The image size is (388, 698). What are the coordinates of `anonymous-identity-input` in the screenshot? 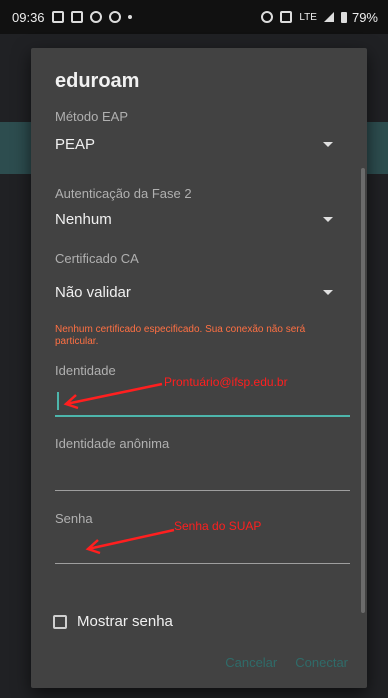 It's located at (202, 476).